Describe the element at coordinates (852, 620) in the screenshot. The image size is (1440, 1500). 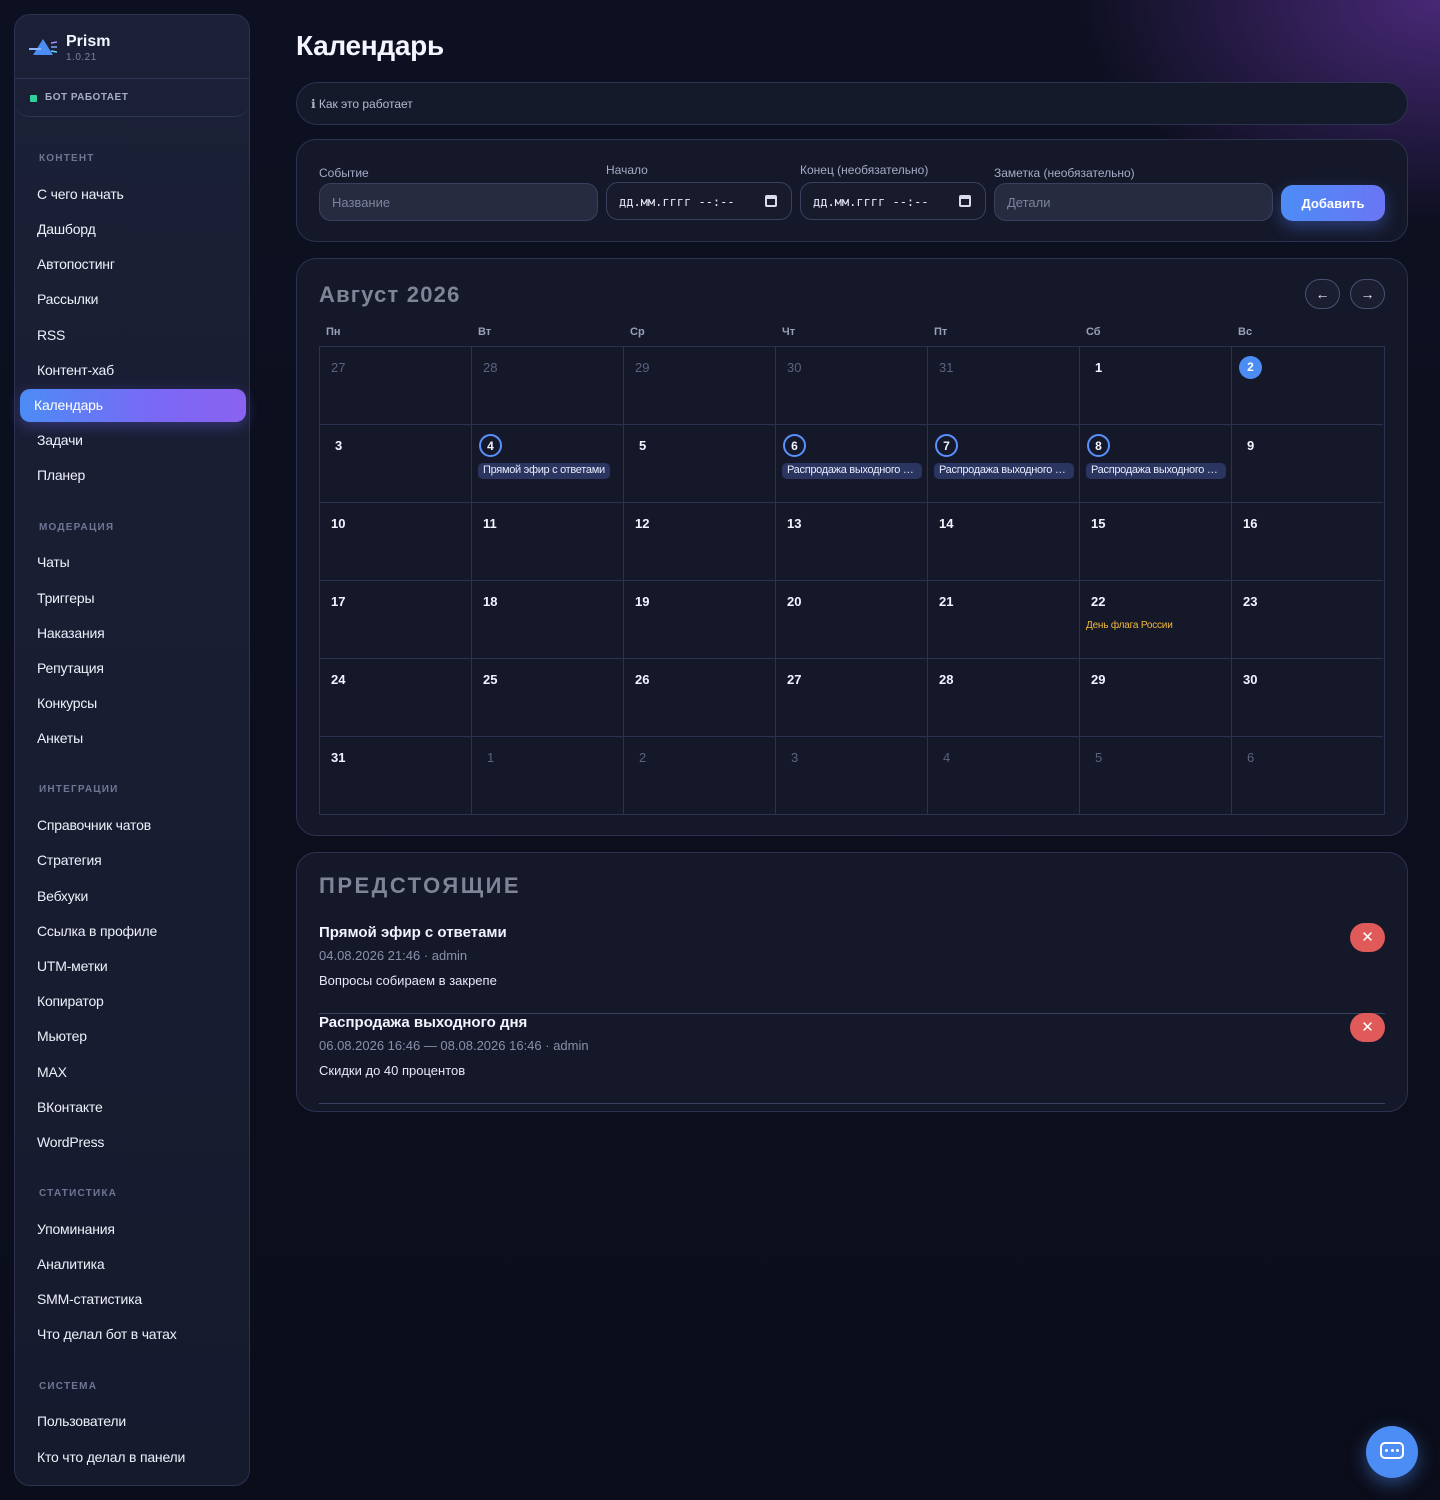
I see `calendar-day-cell: 20` at that location.